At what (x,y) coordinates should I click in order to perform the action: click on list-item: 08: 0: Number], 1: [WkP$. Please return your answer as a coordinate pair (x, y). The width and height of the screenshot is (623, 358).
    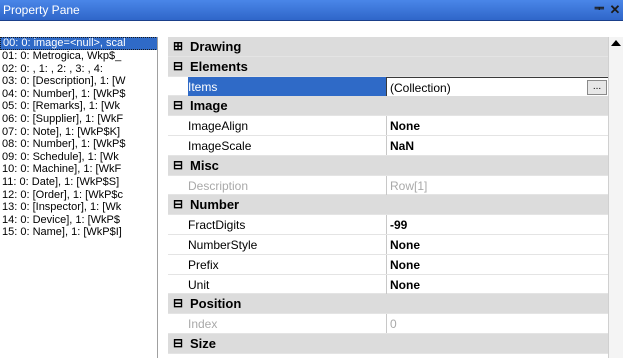
    Looking at the image, I should click on (78, 144).